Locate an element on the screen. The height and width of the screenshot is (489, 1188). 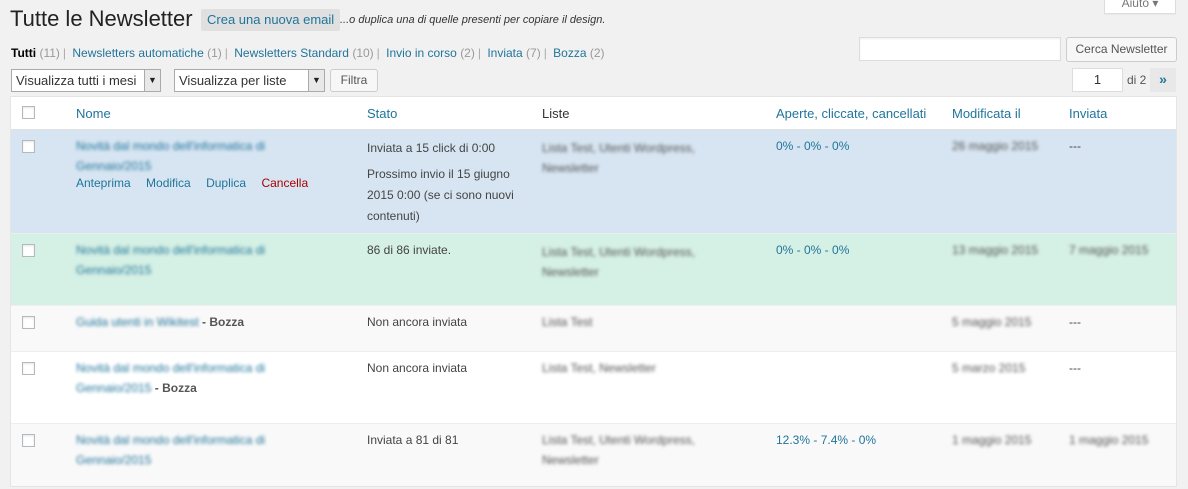
view-sending-count: (2) is located at coordinates (467, 53).